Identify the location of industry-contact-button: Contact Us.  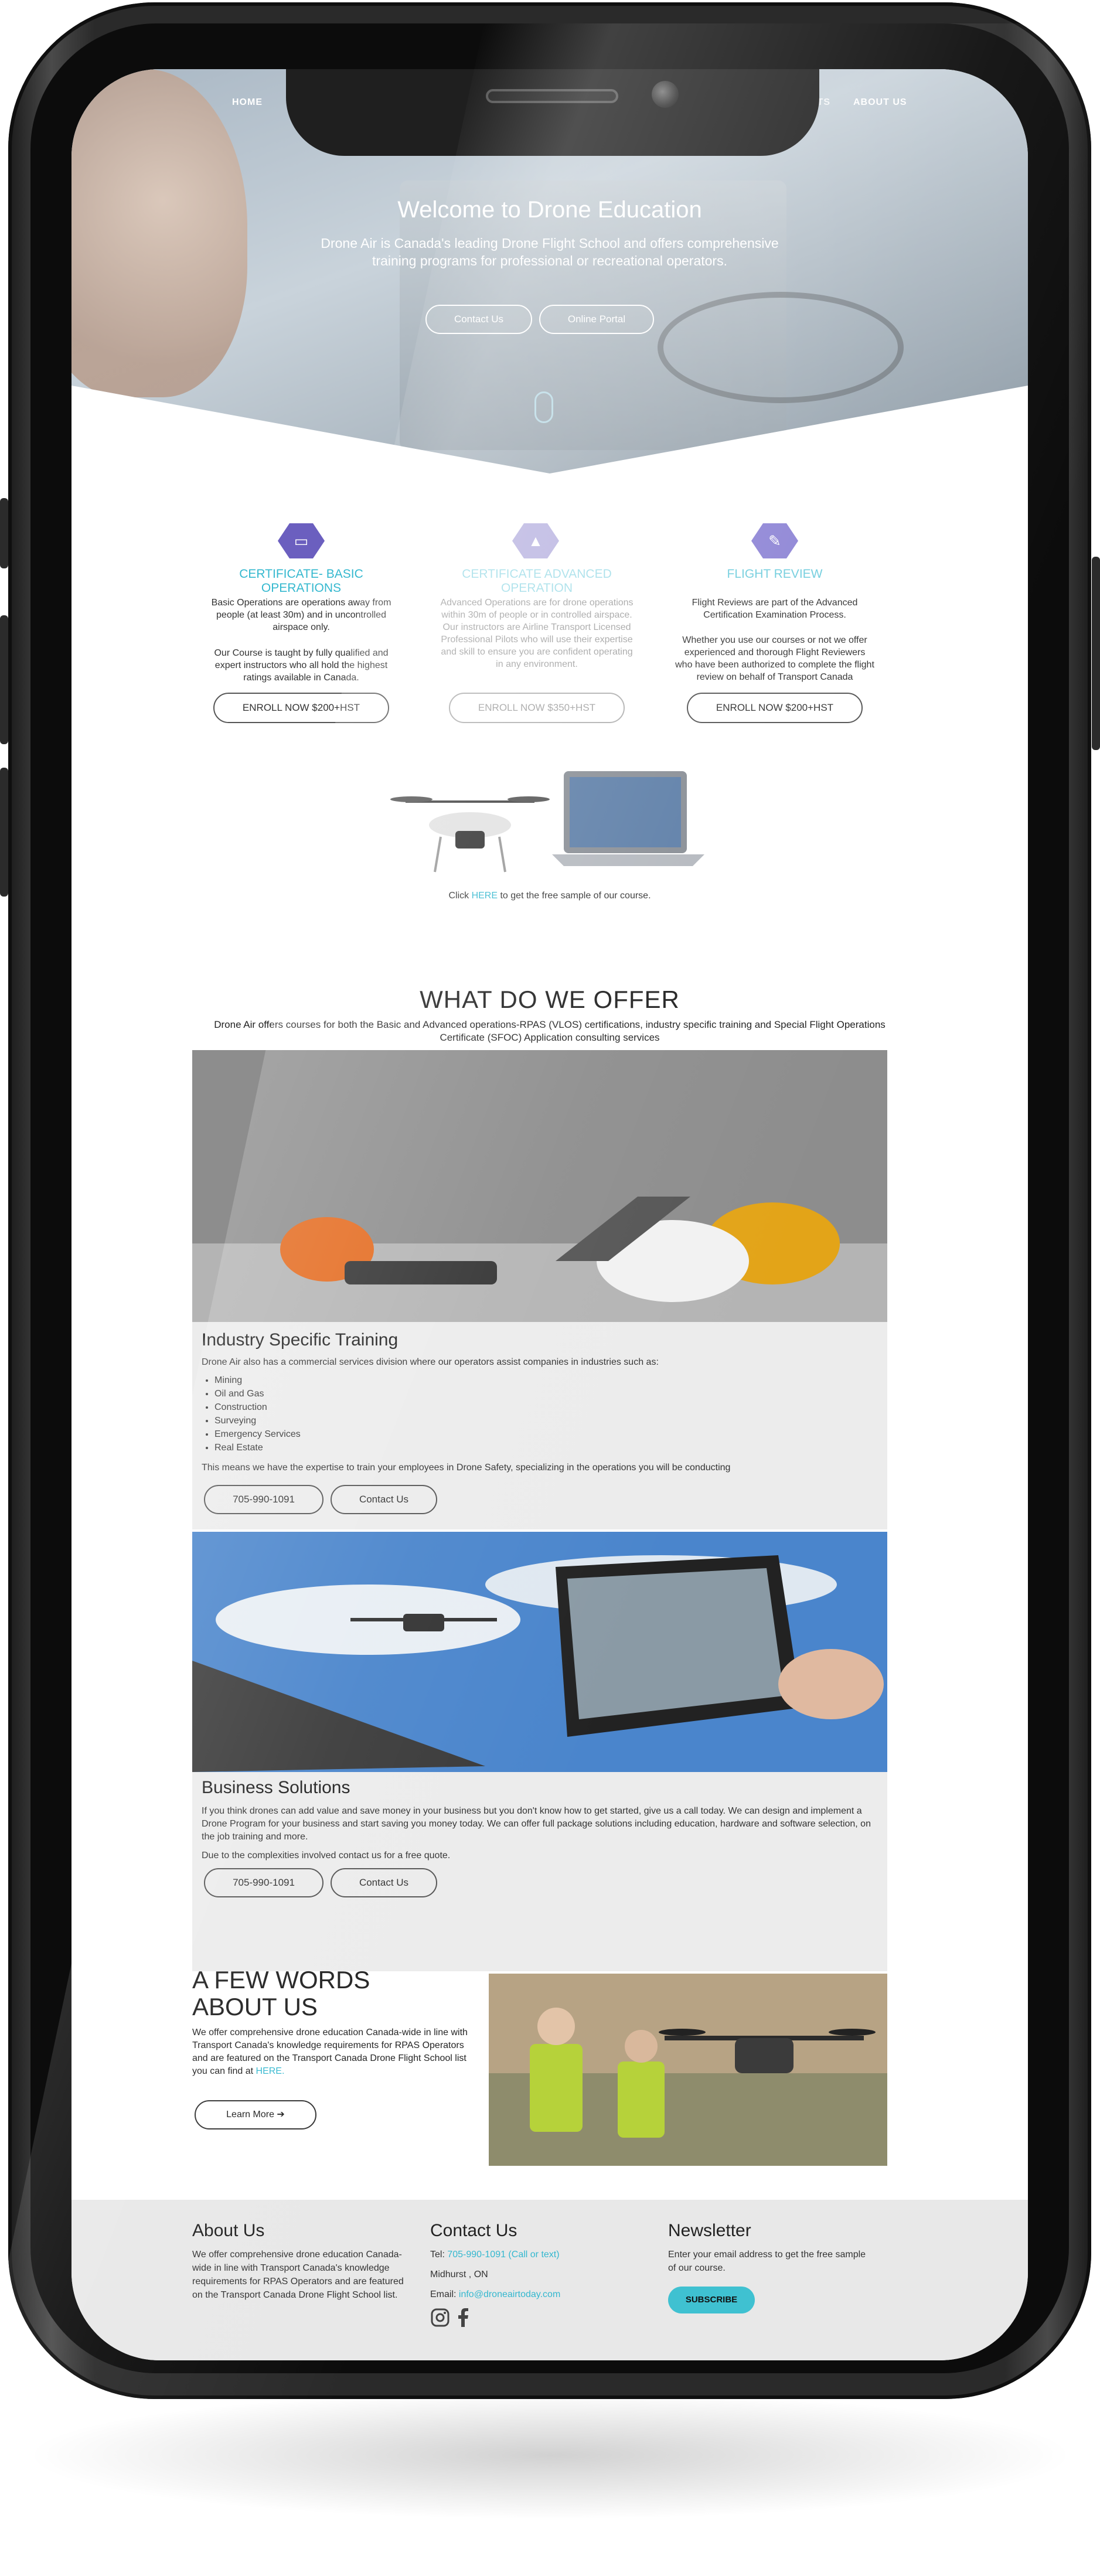
(384, 1499).